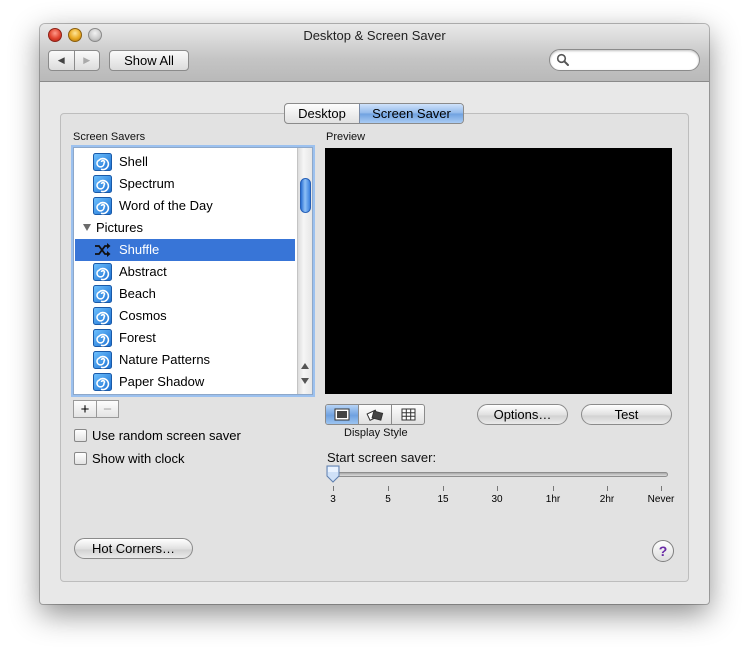  Describe the element at coordinates (149, 60) in the screenshot. I see `show-all-button: Show All` at that location.